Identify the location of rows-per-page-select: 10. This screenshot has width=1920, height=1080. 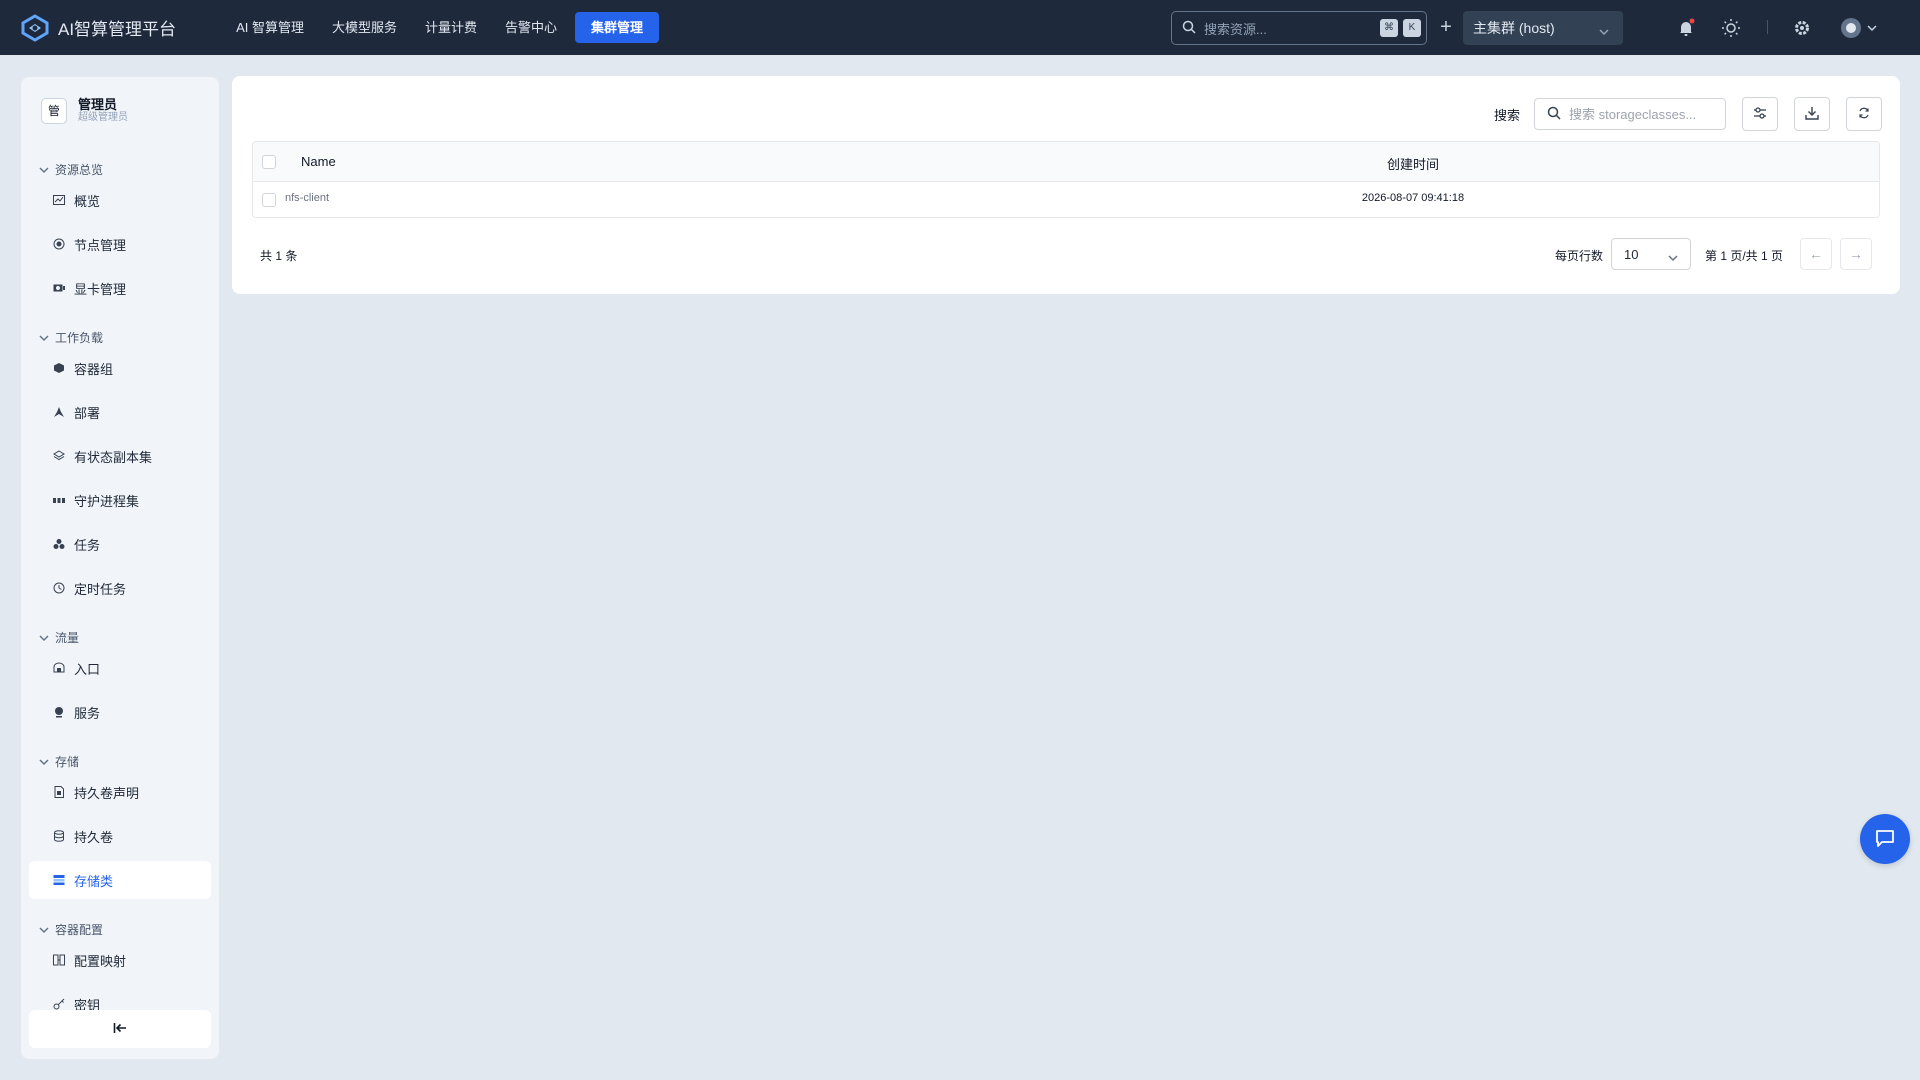
(1651, 254).